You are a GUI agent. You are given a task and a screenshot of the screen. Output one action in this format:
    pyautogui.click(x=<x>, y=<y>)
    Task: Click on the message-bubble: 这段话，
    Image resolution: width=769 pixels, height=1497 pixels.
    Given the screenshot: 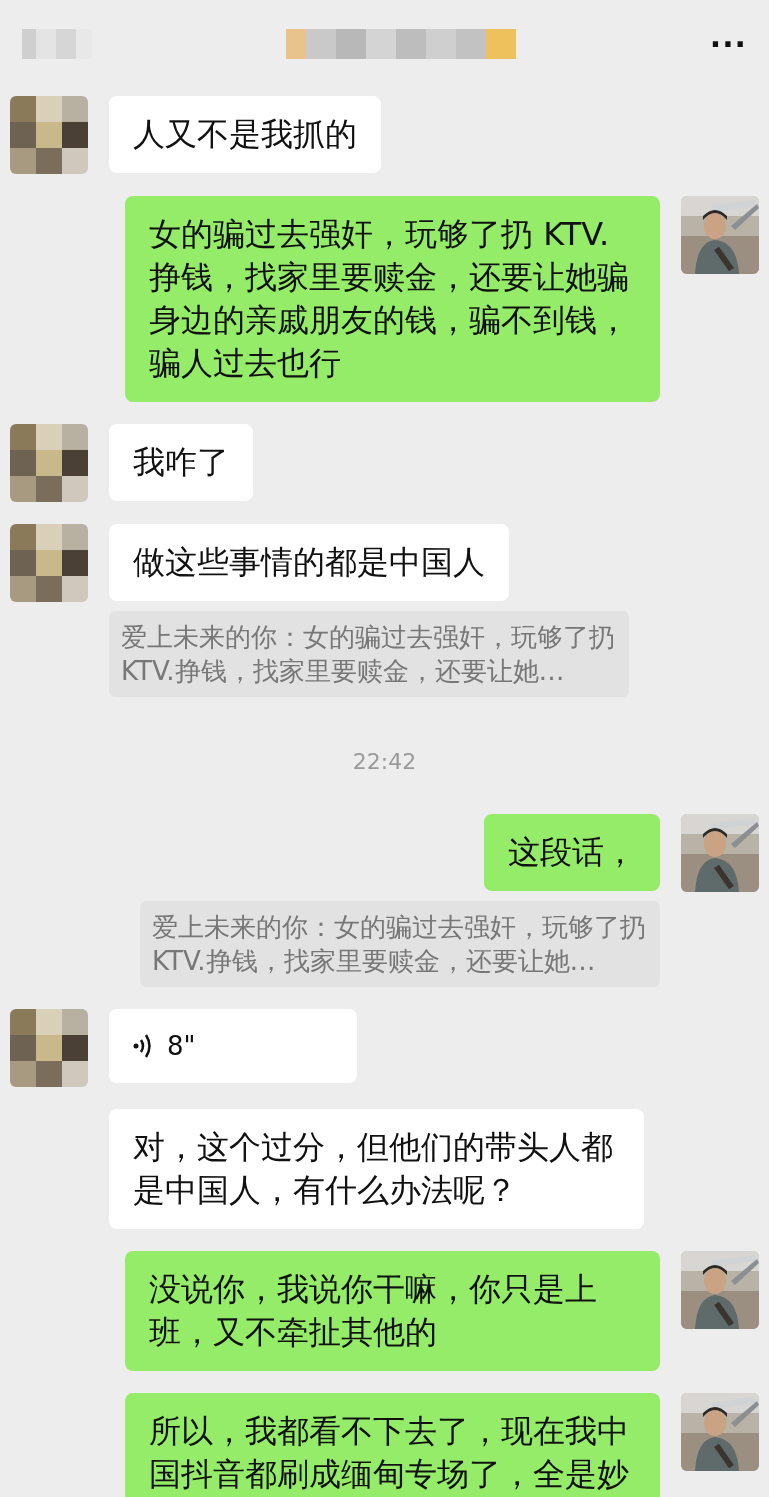 What is the action you would take?
    pyautogui.click(x=572, y=852)
    